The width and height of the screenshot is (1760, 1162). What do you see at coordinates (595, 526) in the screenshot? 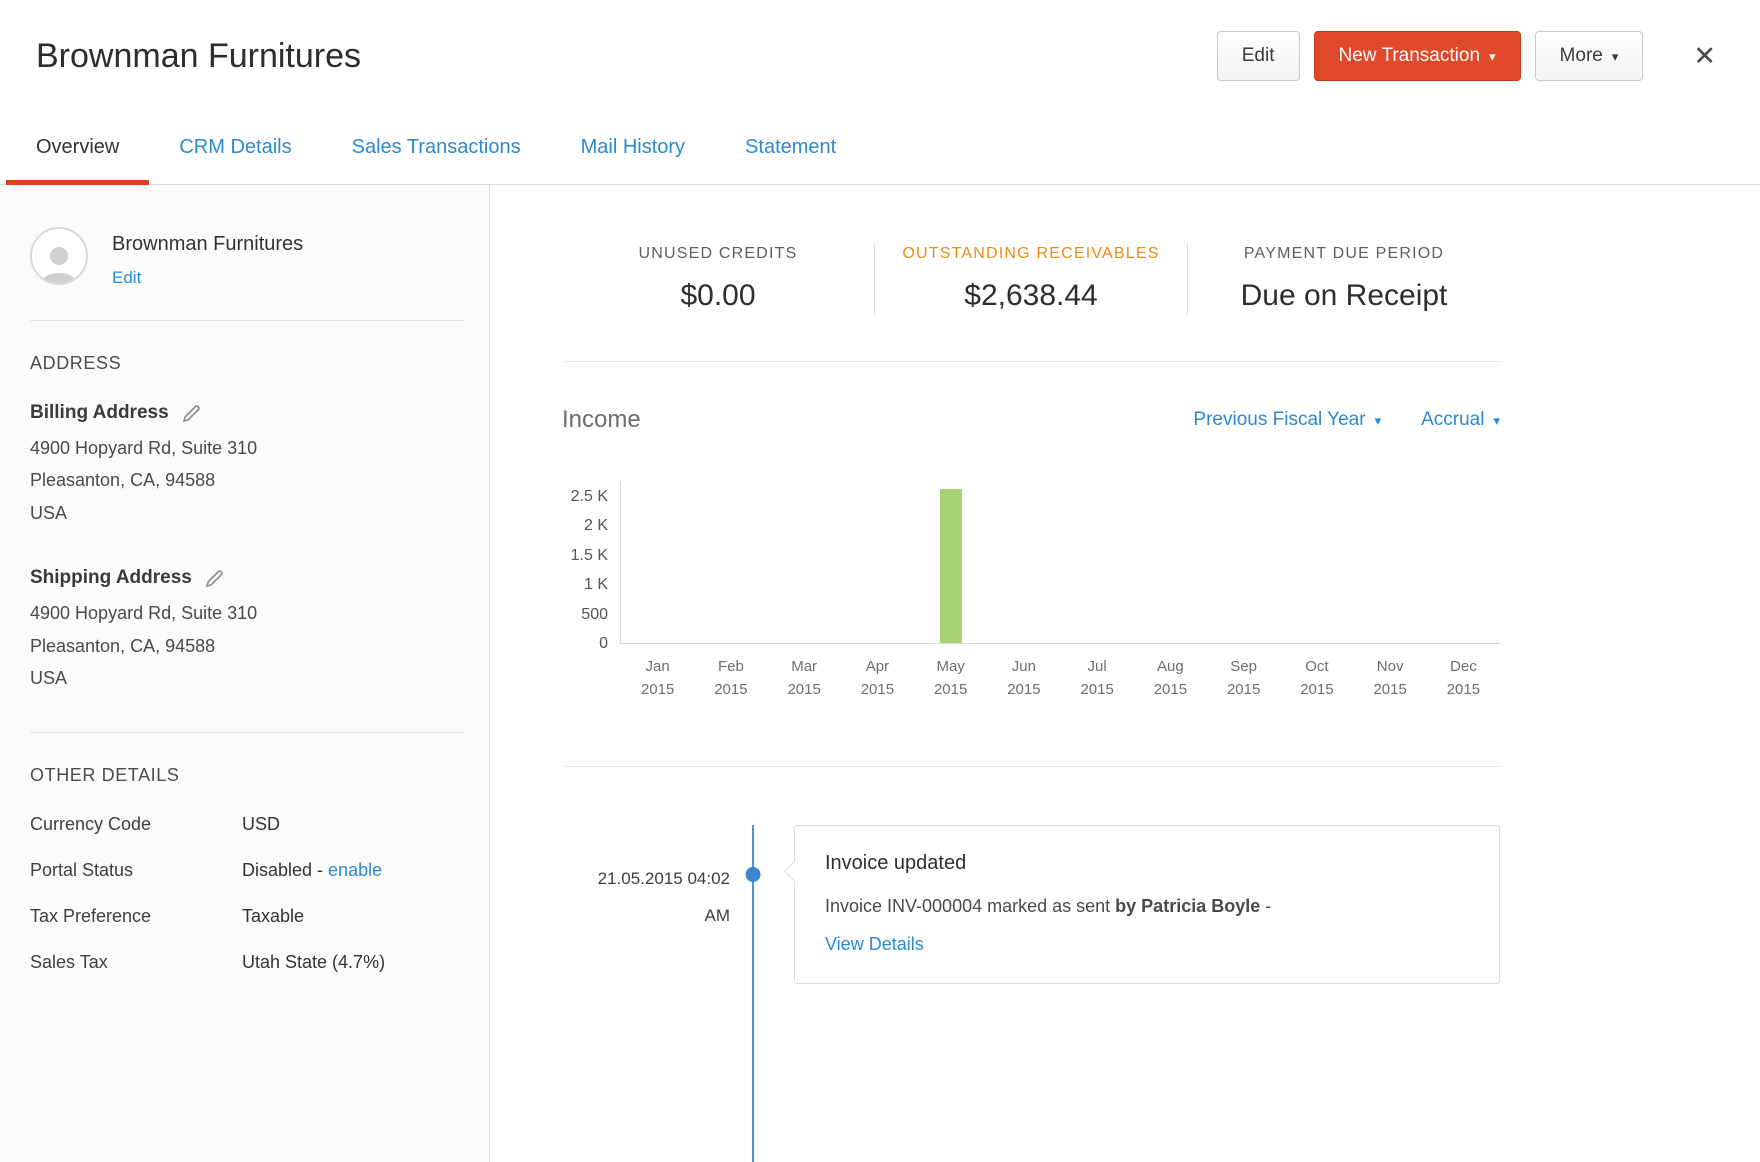
I see `y-axis-tick-label: 2 K` at bounding box center [595, 526].